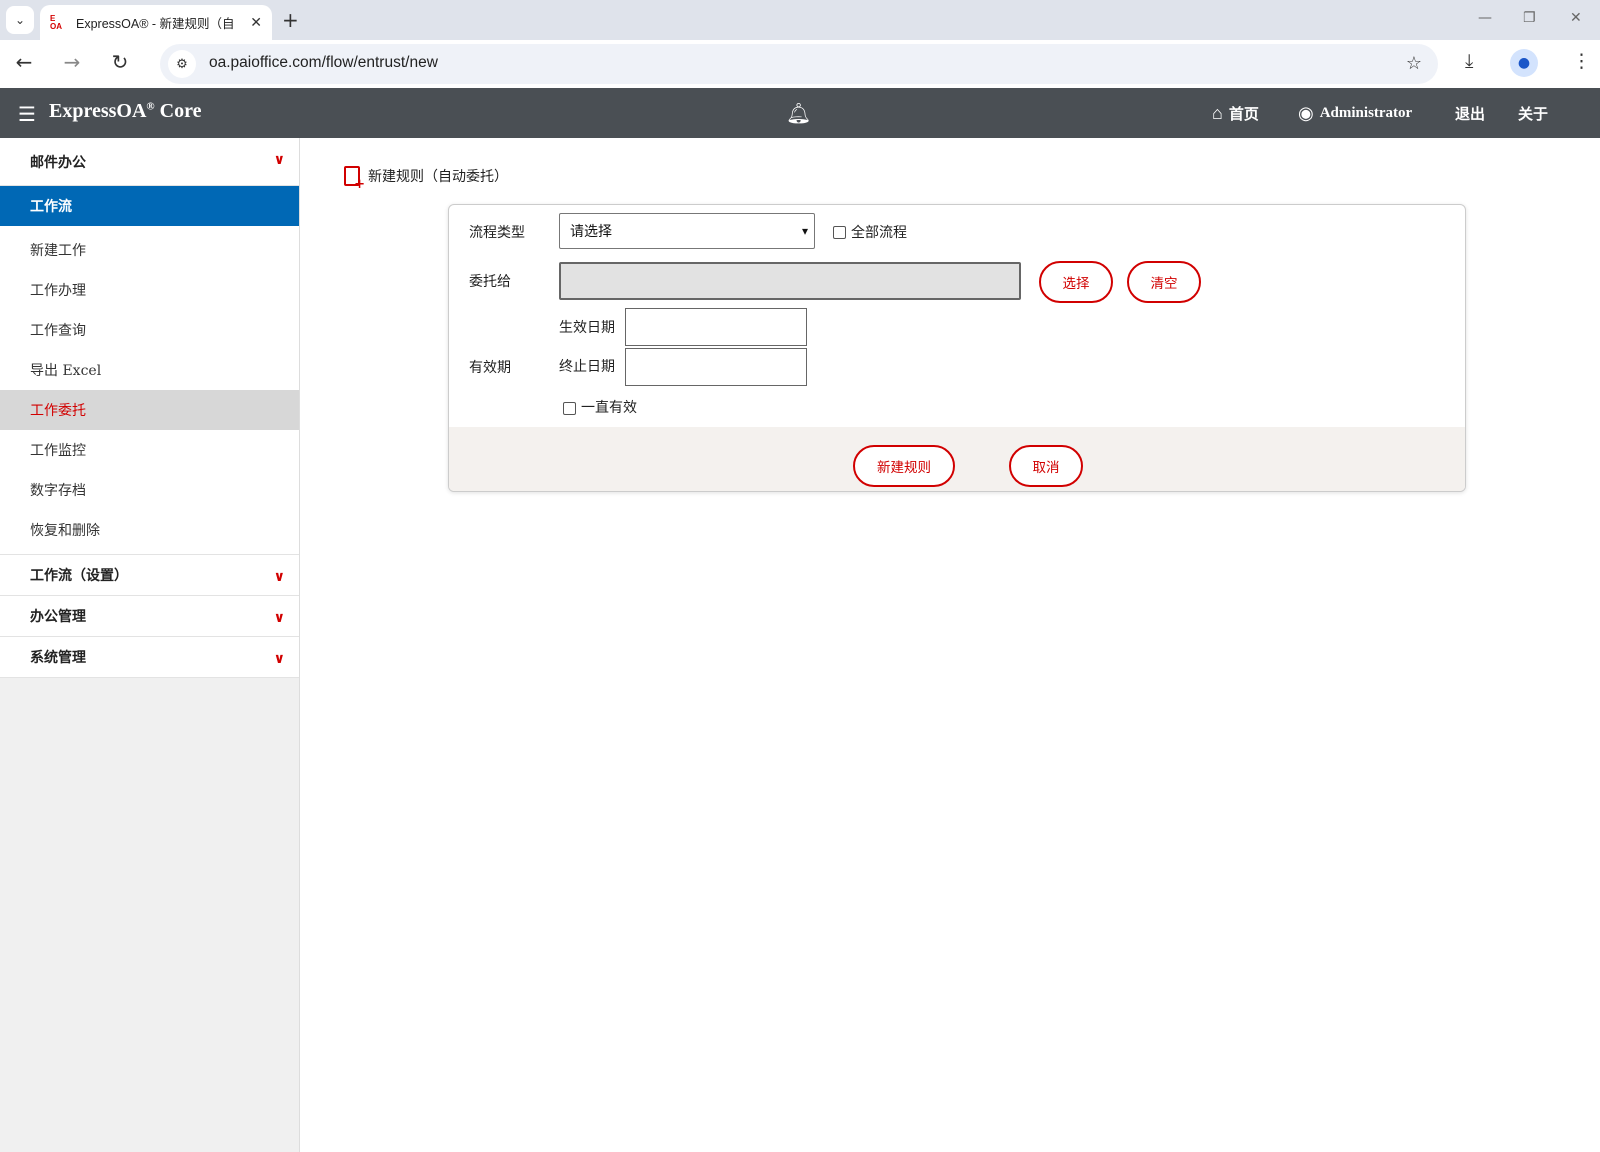 The image size is (1600, 1152). What do you see at coordinates (587, 367) in the screenshot?
I see `end-date-label: 终止日期` at bounding box center [587, 367].